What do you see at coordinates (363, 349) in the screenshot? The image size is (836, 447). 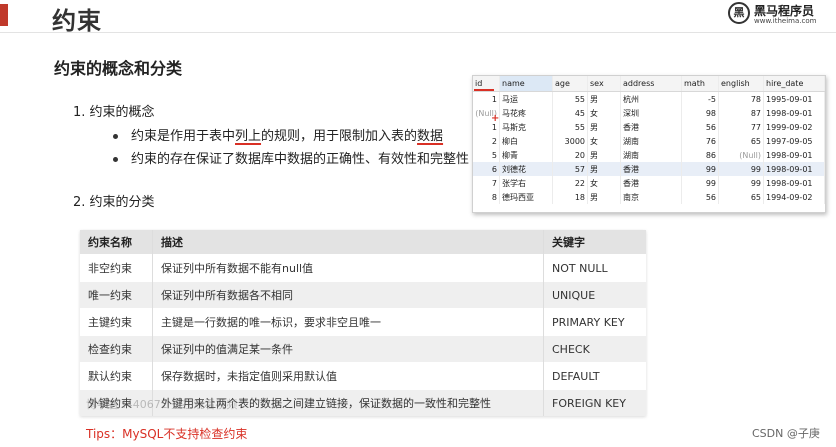 I see `table-row: 检查约束 保证列中的值满足某一条件 CHECK` at bounding box center [363, 349].